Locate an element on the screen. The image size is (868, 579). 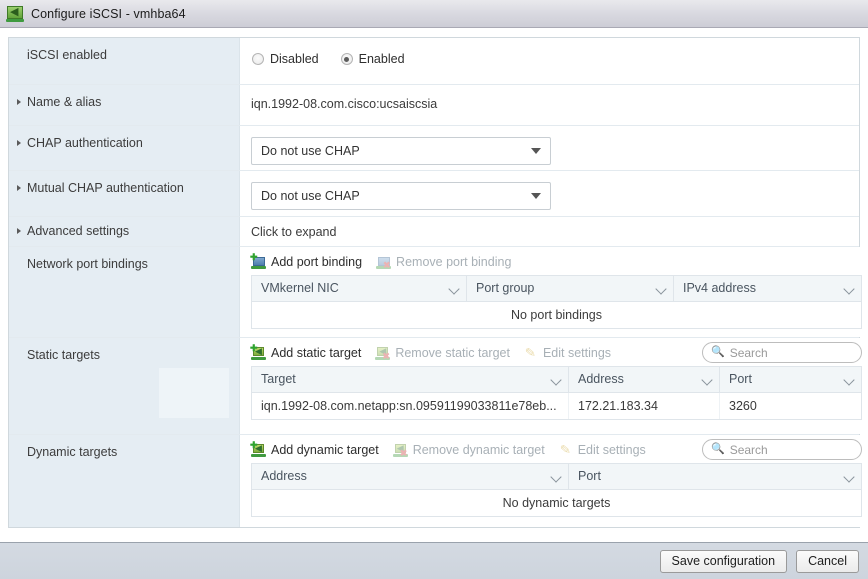
port-bindings-grid-header: VMkernel NIC Port group IPv4 address is located at coordinates (556, 289).